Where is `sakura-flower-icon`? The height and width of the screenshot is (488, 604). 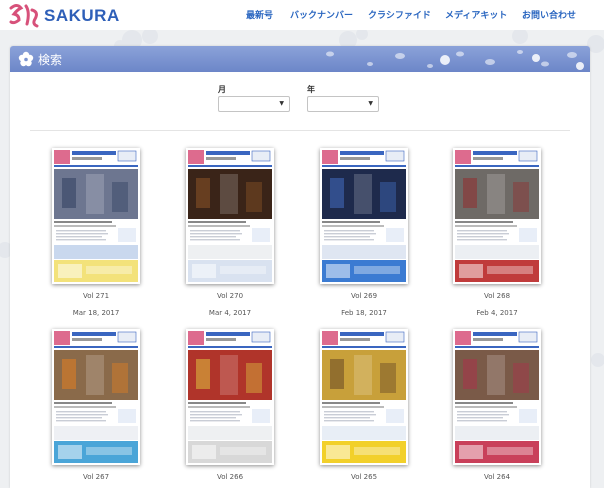 sakura-flower-icon is located at coordinates (26, 59).